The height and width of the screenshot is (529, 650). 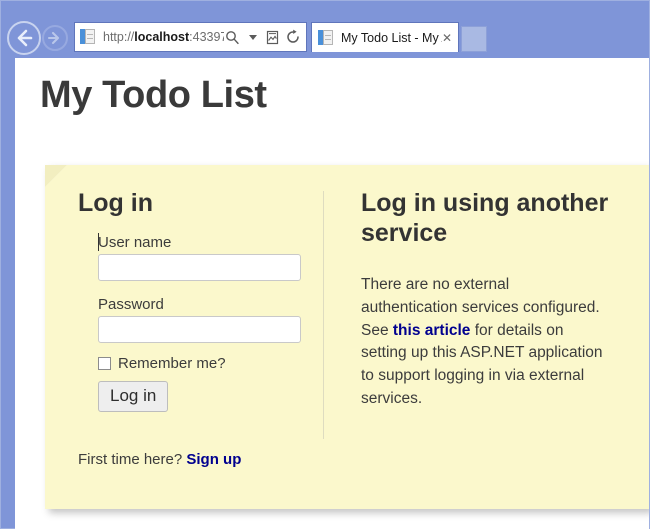 What do you see at coordinates (130, 459) in the screenshot?
I see `signup-prompt: First time here?` at bounding box center [130, 459].